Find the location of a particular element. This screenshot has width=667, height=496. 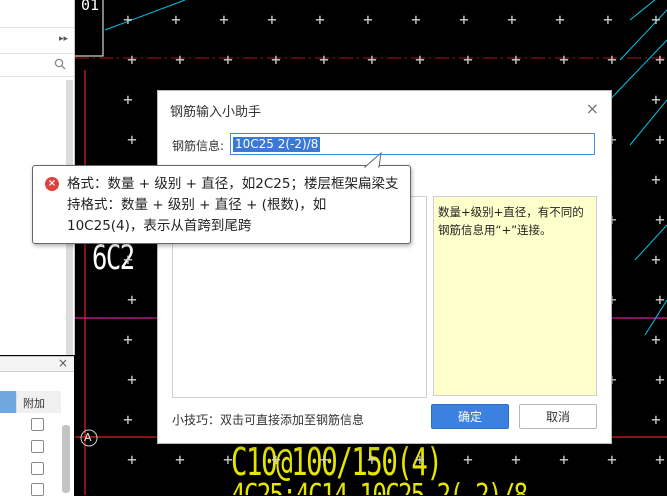

ok-button: 确定 is located at coordinates (470, 416).